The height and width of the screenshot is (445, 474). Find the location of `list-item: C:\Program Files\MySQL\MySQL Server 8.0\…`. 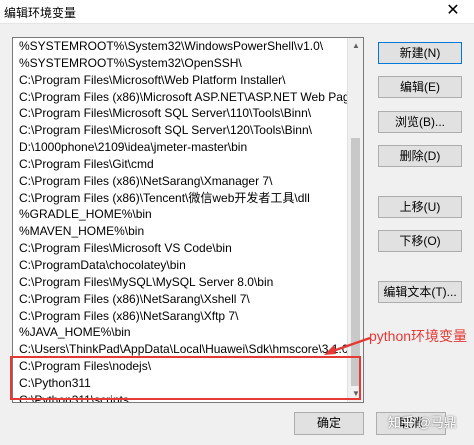

list-item: C:\Program Files\MySQL\MySQL Server 8.0\… is located at coordinates (180, 282).